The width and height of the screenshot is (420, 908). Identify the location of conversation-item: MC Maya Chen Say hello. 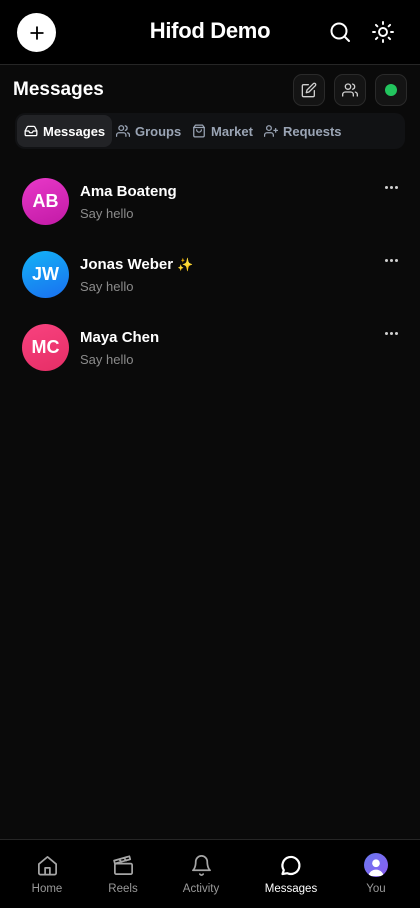
(210, 360).